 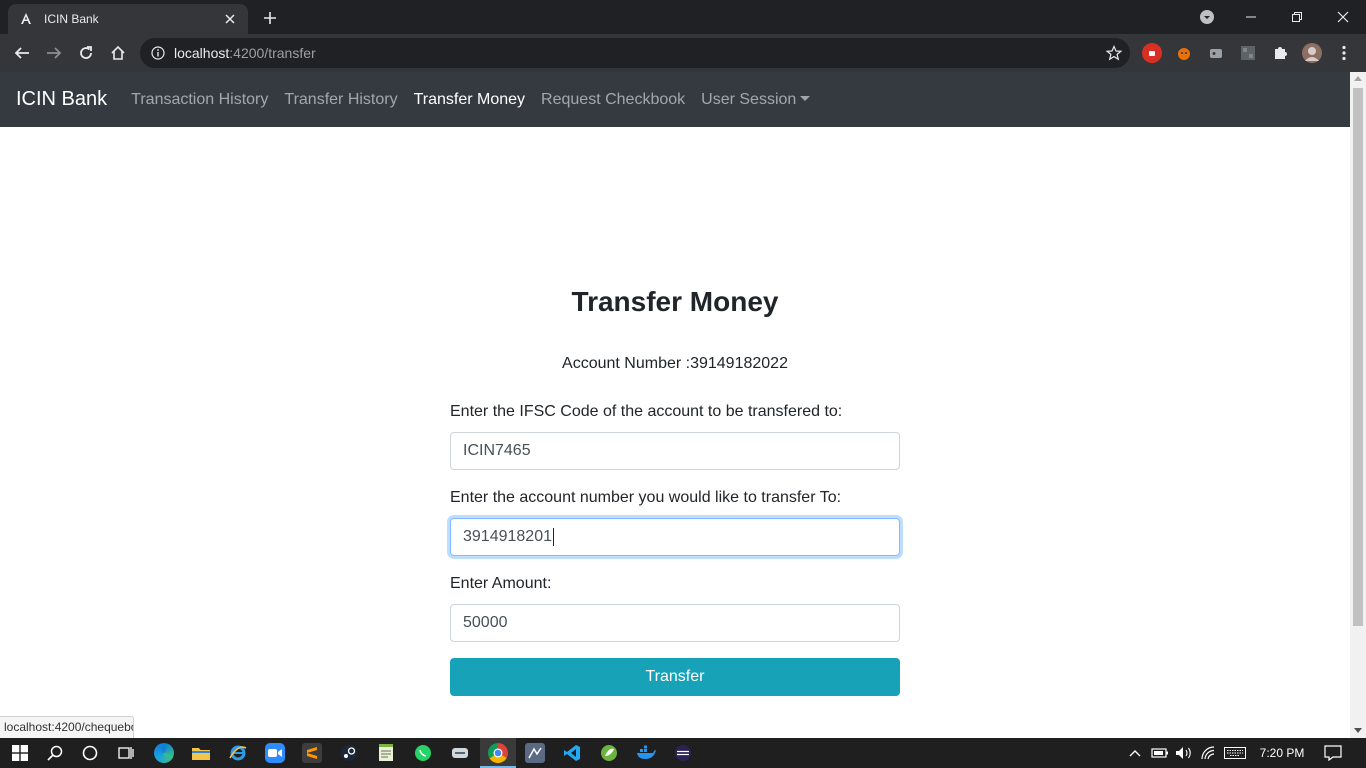 What do you see at coordinates (90, 753) in the screenshot?
I see `cortana-icon` at bounding box center [90, 753].